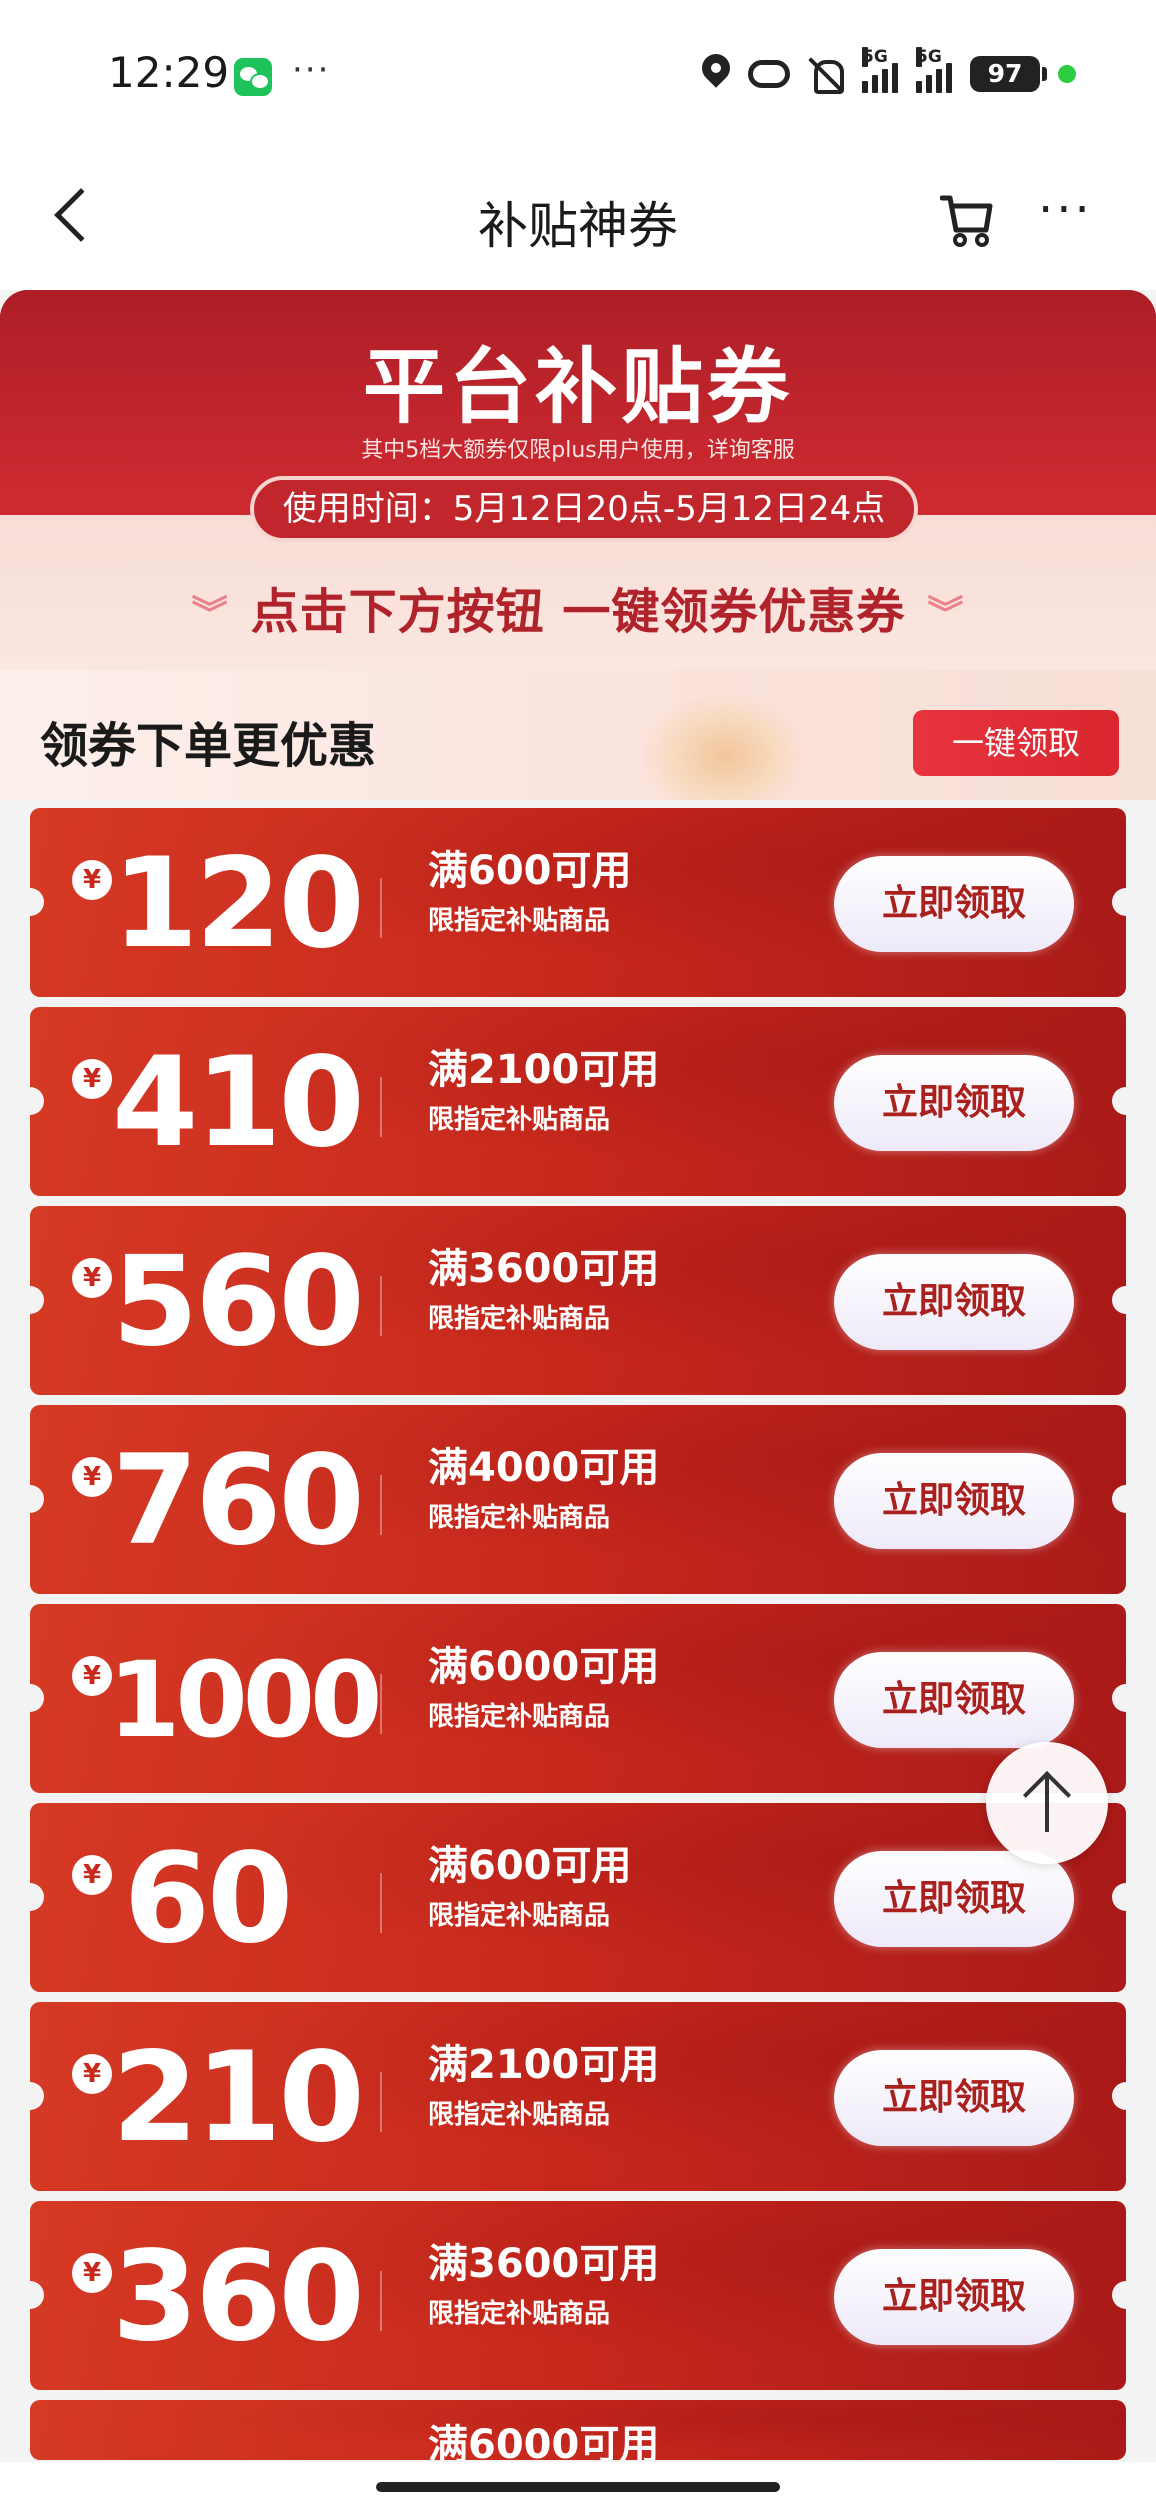  I want to click on battery-icon: 97, so click(1008, 74).